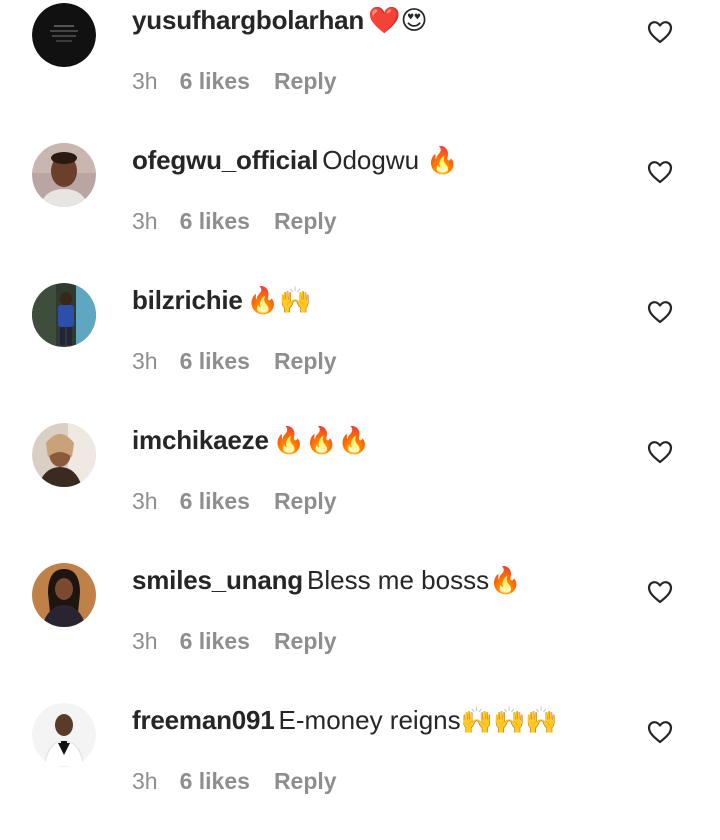 This screenshot has height=840, width=720. I want to click on comment-text-line: ofegwu_official Odogwu 🔥, so click(295, 160).